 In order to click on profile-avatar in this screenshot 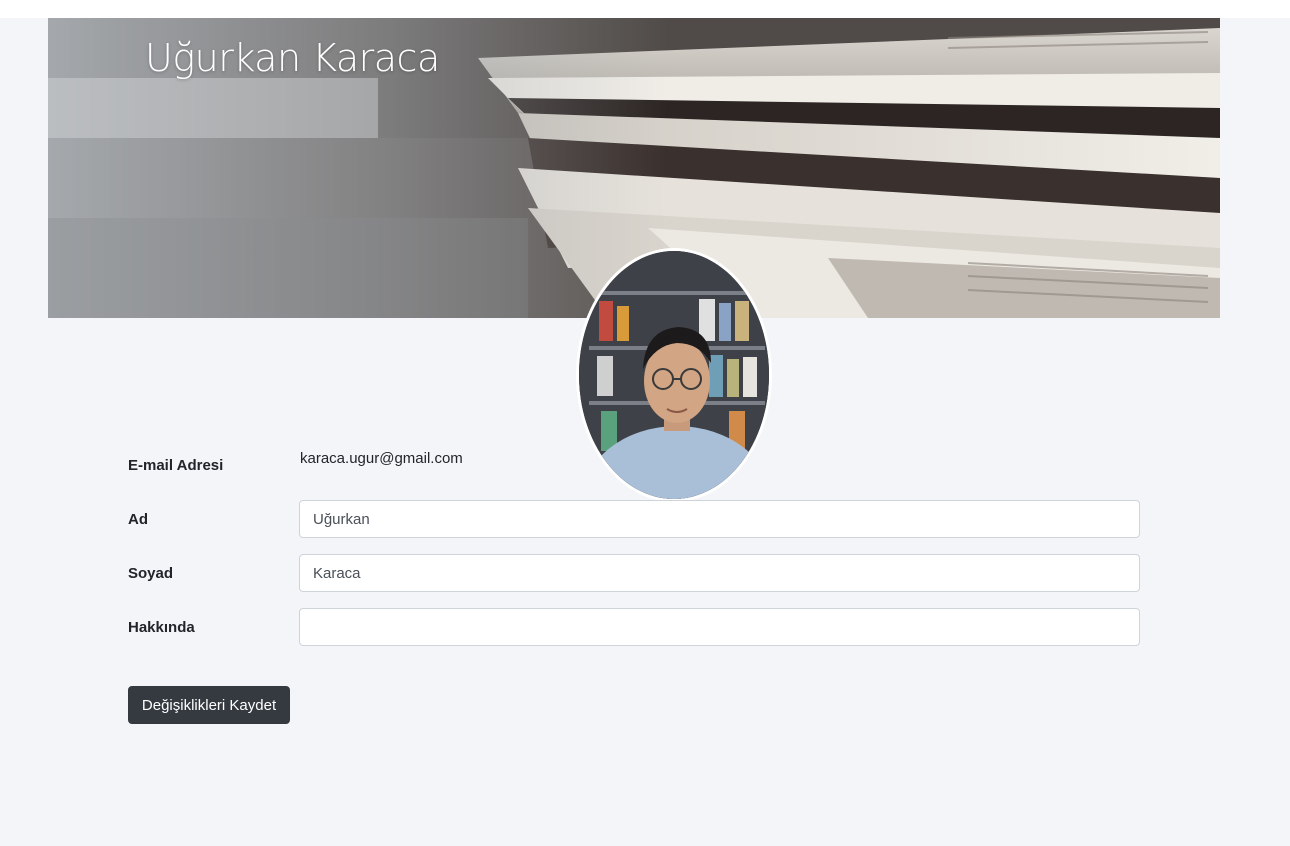, I will do `click(674, 375)`.